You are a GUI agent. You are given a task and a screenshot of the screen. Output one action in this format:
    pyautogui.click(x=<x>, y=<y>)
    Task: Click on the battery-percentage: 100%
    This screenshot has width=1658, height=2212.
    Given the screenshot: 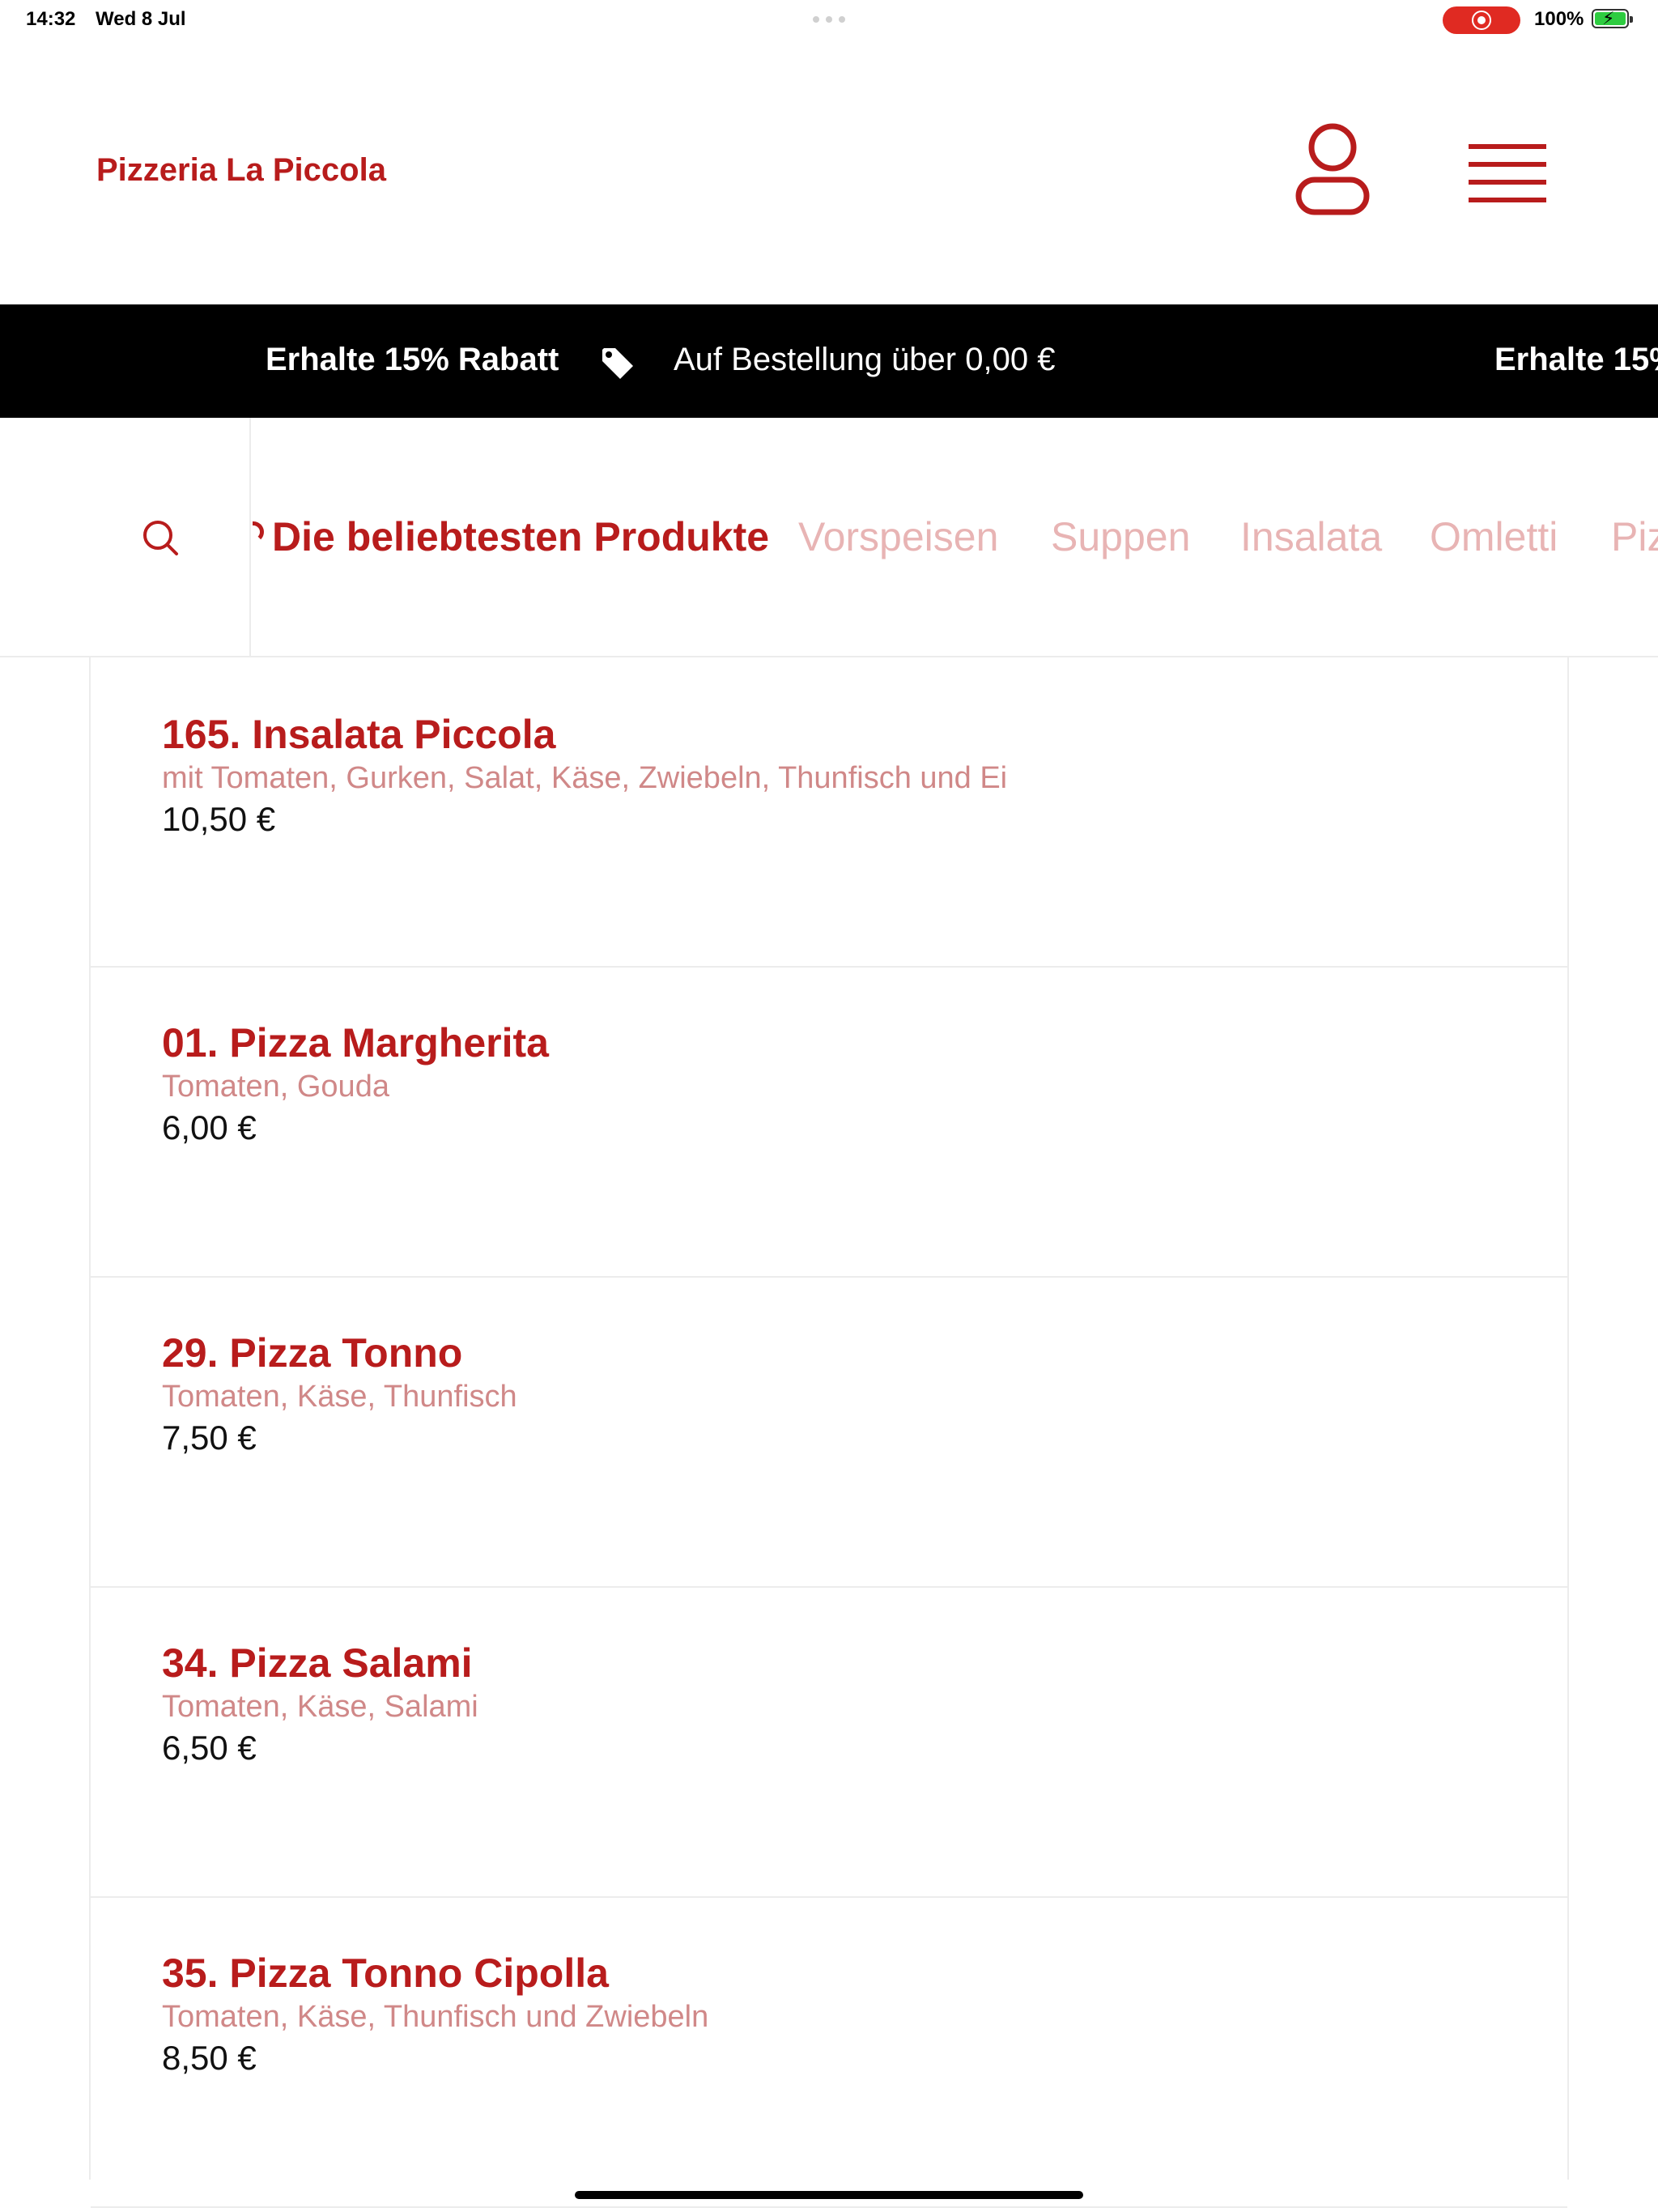 What is the action you would take?
    pyautogui.click(x=1559, y=19)
    